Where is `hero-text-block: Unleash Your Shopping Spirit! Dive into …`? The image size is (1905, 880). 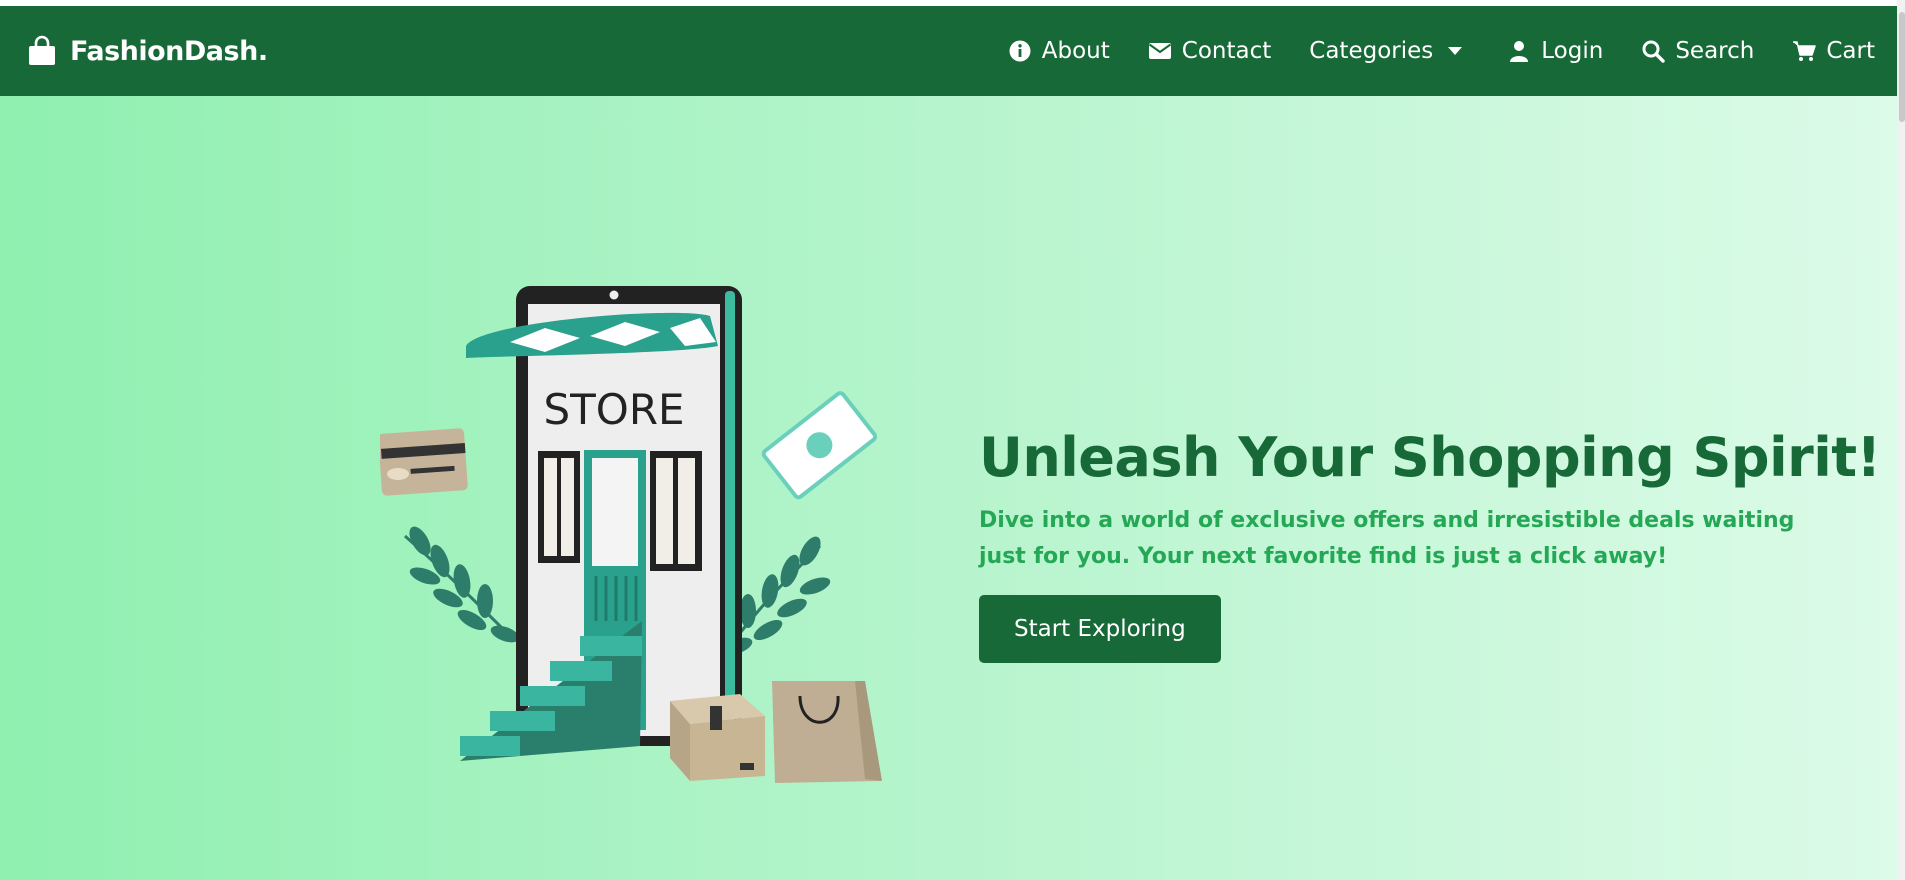 hero-text-block: Unleash Your Shopping Spirit! Dive into … is located at coordinates (1430, 544).